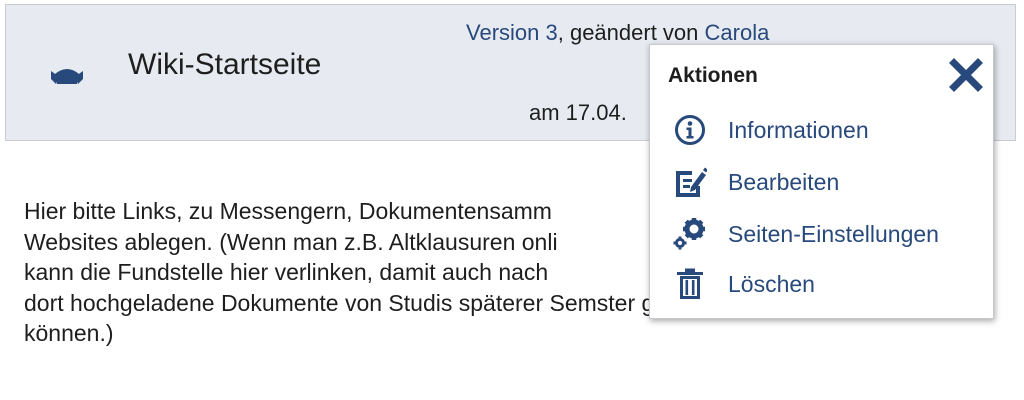 The image size is (1024, 400). Describe the element at coordinates (713, 75) in the screenshot. I see `actions-title: Aktionen` at that location.